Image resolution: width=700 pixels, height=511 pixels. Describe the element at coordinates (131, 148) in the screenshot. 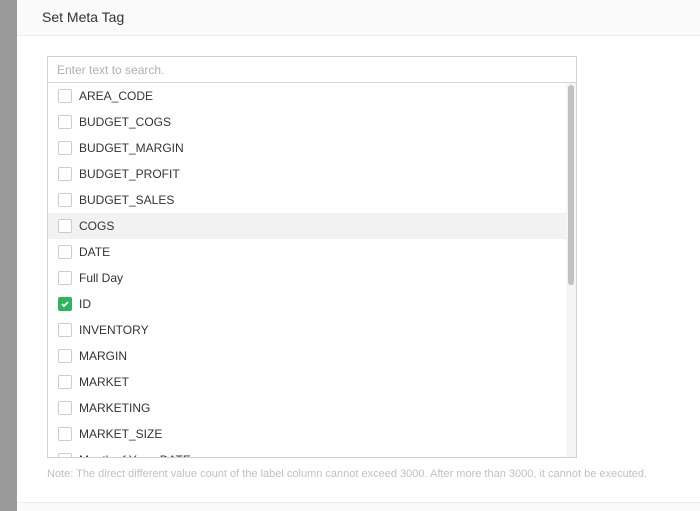

I see `list-item-label: BUDGET_MARGIN` at that location.